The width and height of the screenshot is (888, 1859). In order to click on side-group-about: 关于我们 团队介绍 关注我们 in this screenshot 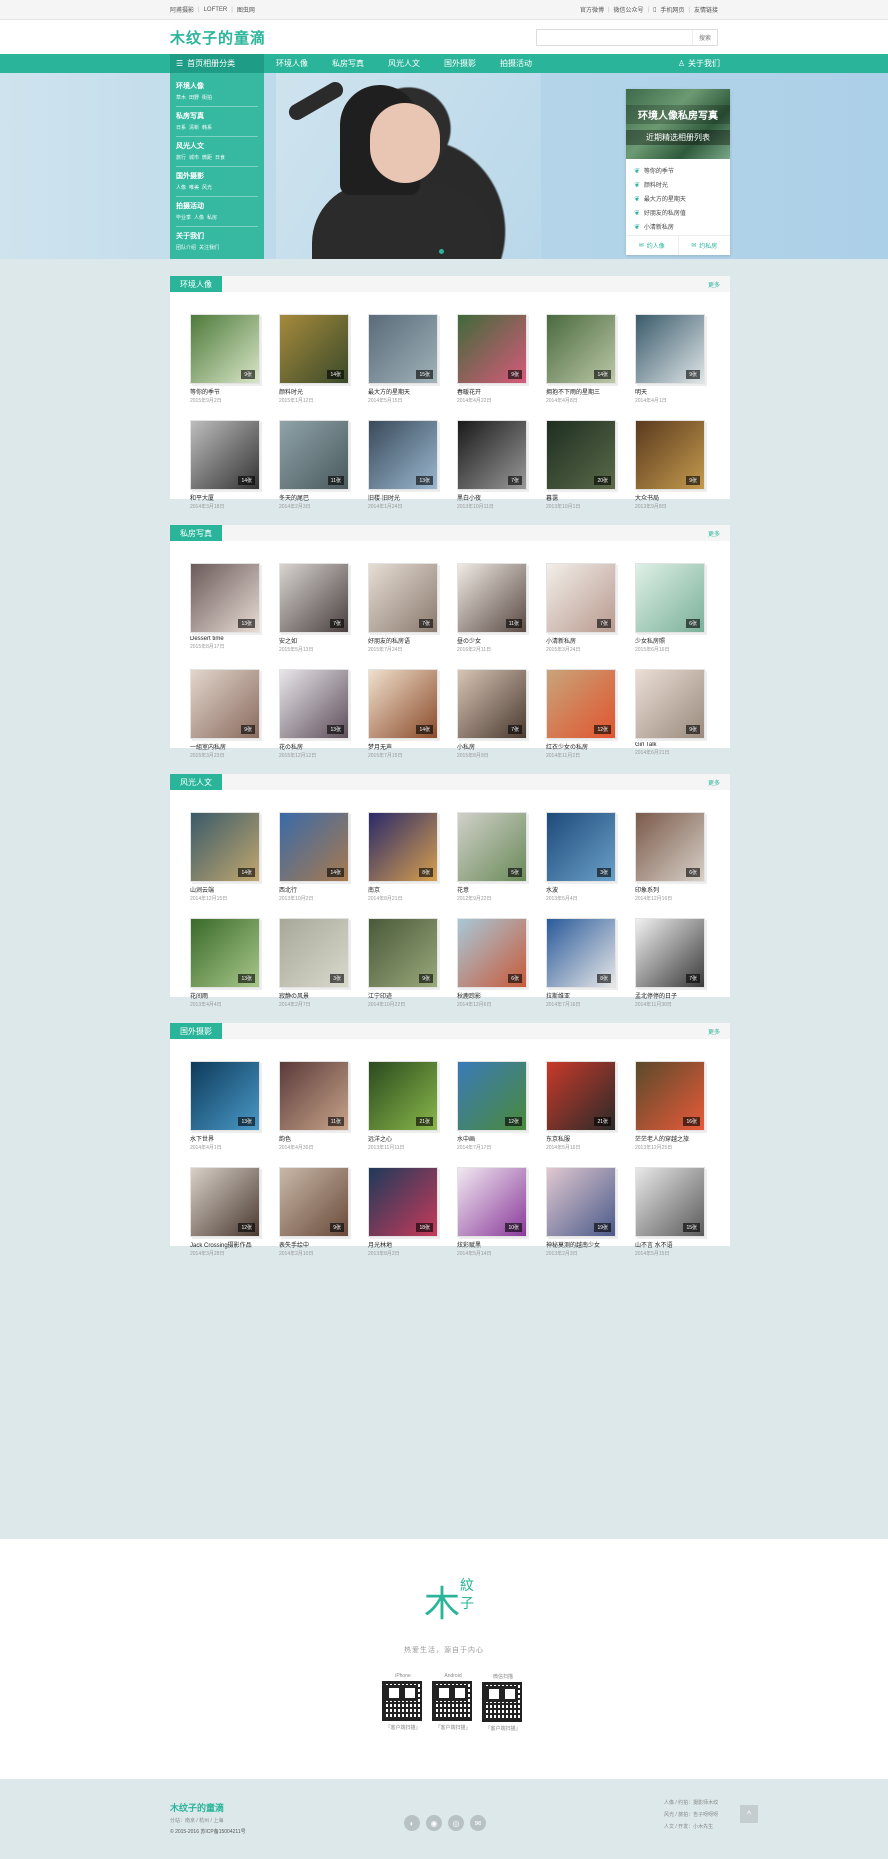, I will do `click(217, 241)`.